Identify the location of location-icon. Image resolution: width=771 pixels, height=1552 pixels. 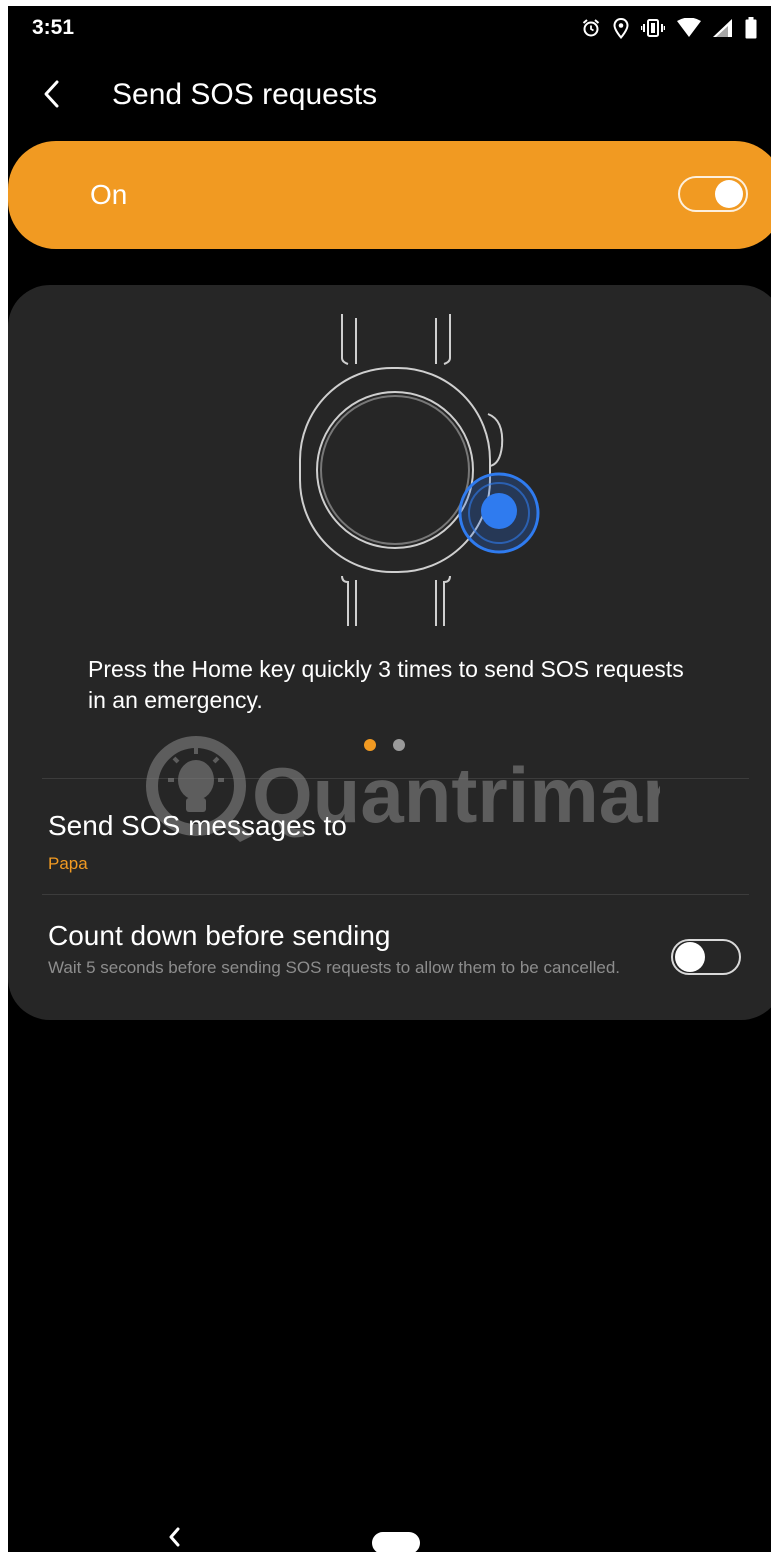
(621, 28).